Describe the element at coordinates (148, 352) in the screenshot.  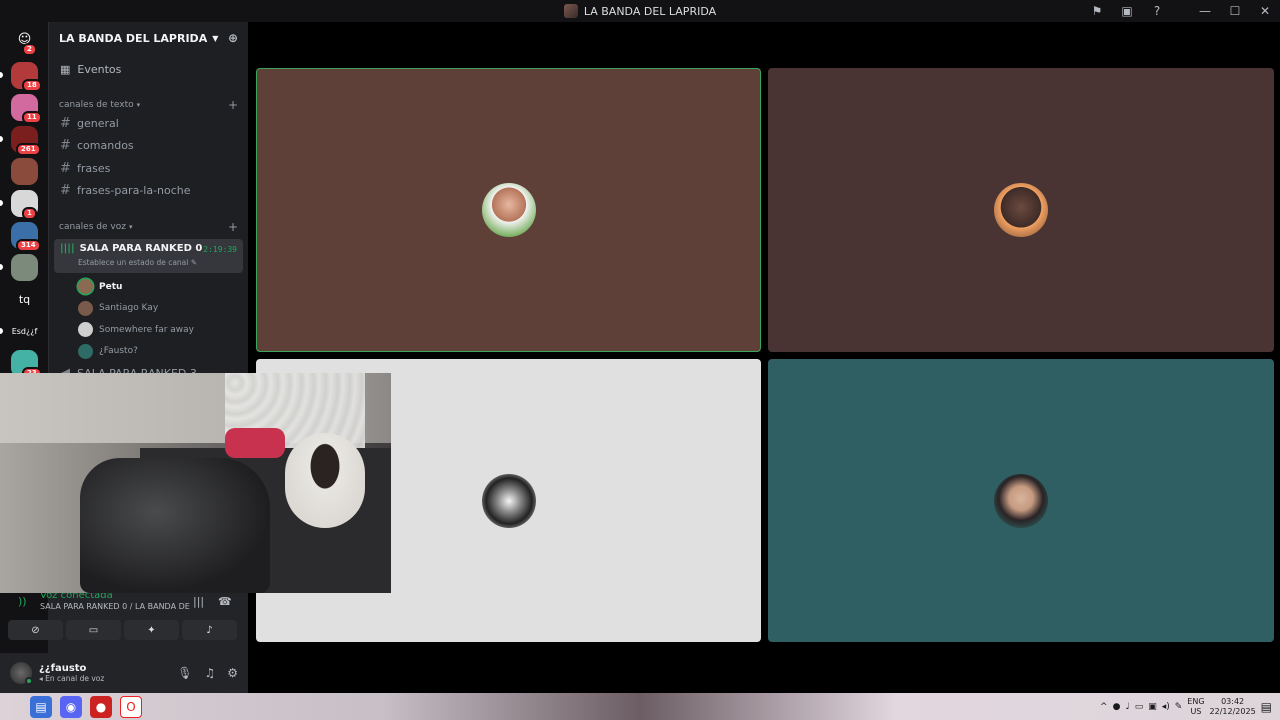
I see `voice-member: ¿Fausto?` at that location.